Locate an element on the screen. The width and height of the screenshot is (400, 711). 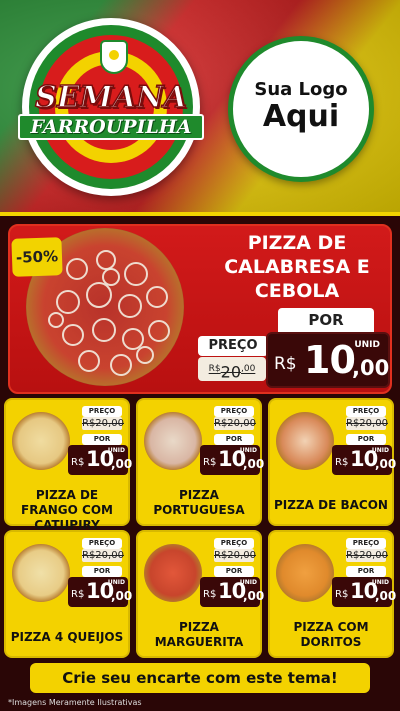
card-product-name: PIZZA 4 QUEIJOS is located at coordinates (67, 637).